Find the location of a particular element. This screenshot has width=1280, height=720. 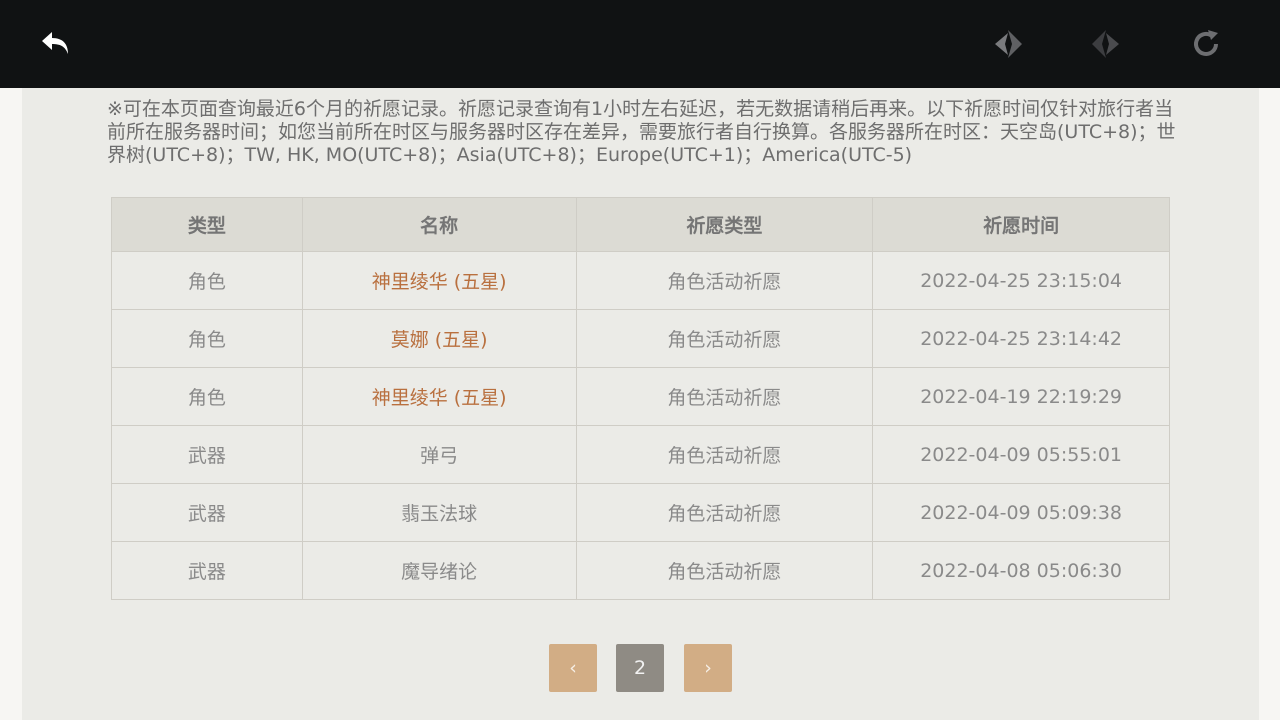

page-number: 2 is located at coordinates (640, 668).